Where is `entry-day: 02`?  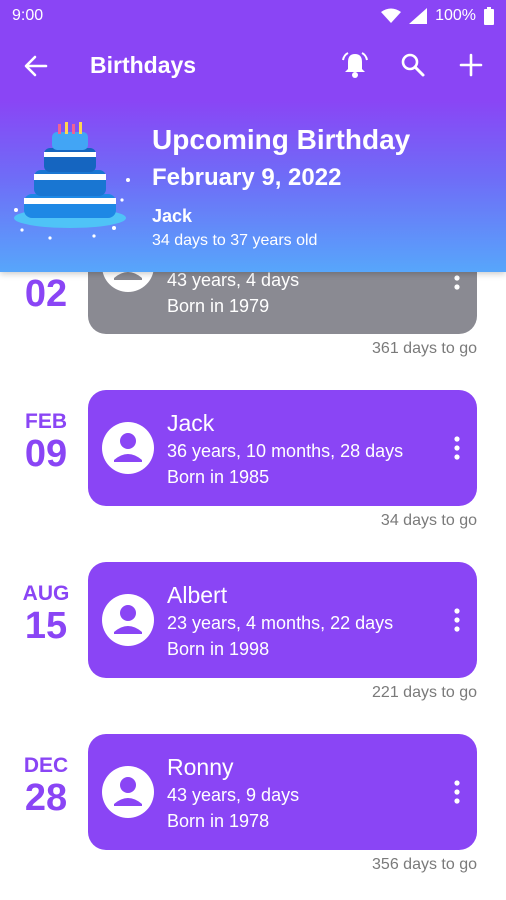
entry-day: 02 is located at coordinates (46, 294).